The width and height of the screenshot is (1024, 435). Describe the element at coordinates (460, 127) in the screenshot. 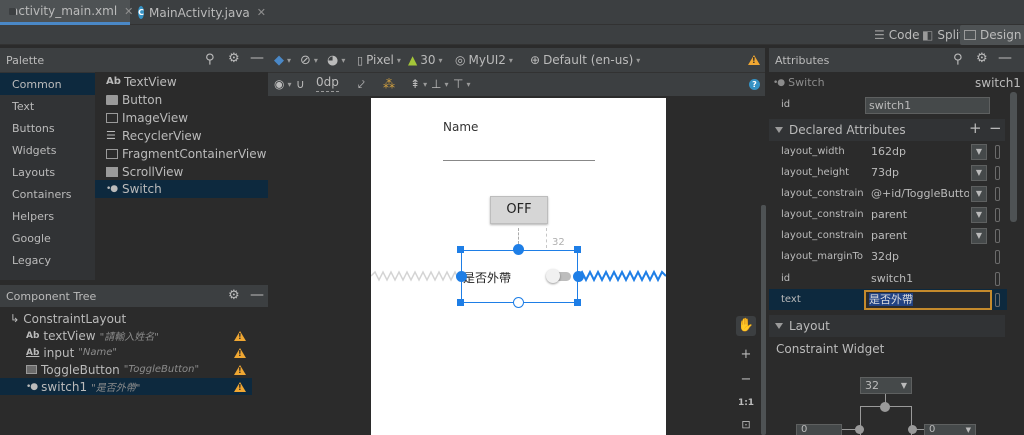

I see `name-hint-text: Name` at that location.